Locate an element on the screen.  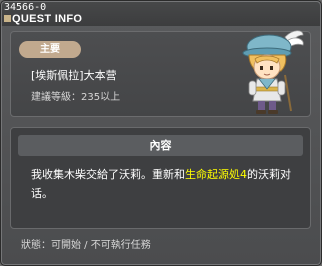
quest-name: [埃斯佩拉]大本营 is located at coordinates (74, 75).